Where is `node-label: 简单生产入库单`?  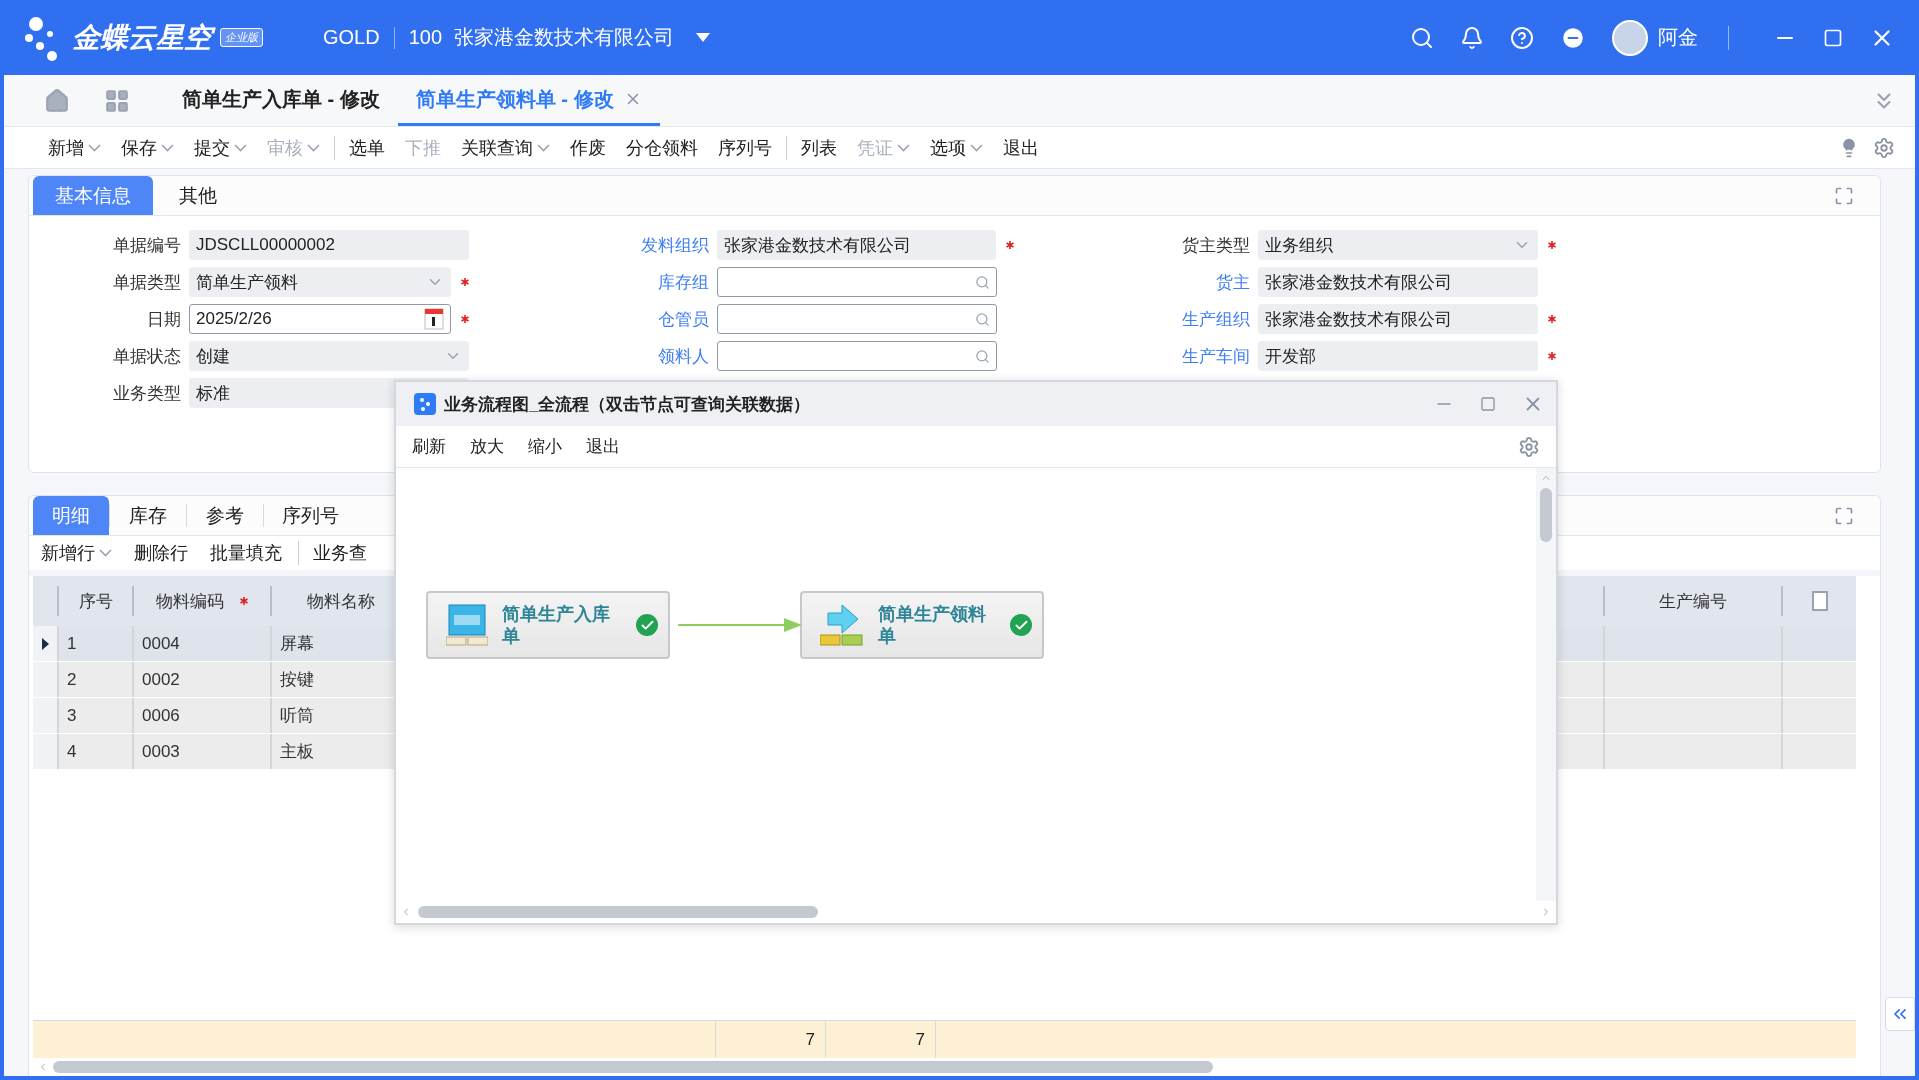
node-label: 简单生产入库单 is located at coordinates (556, 625).